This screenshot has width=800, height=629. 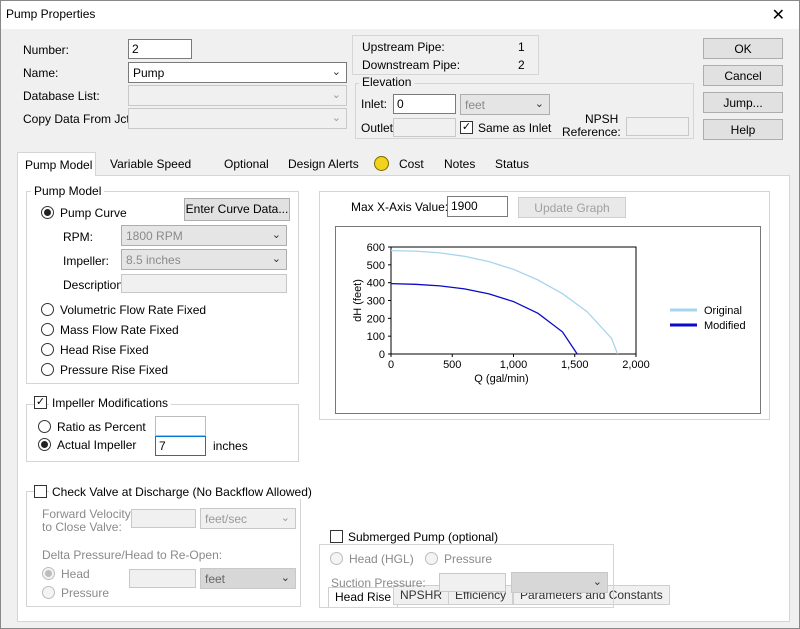 What do you see at coordinates (204, 259) in the screenshot?
I see `impeller-select: 8.5 inches ⌄` at bounding box center [204, 259].